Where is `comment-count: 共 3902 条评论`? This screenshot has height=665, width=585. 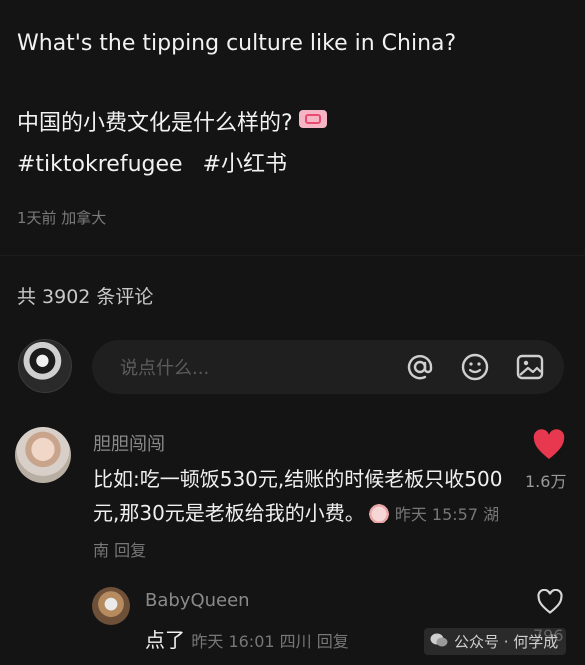
comment-count: 共 3902 条评论 is located at coordinates (85, 297).